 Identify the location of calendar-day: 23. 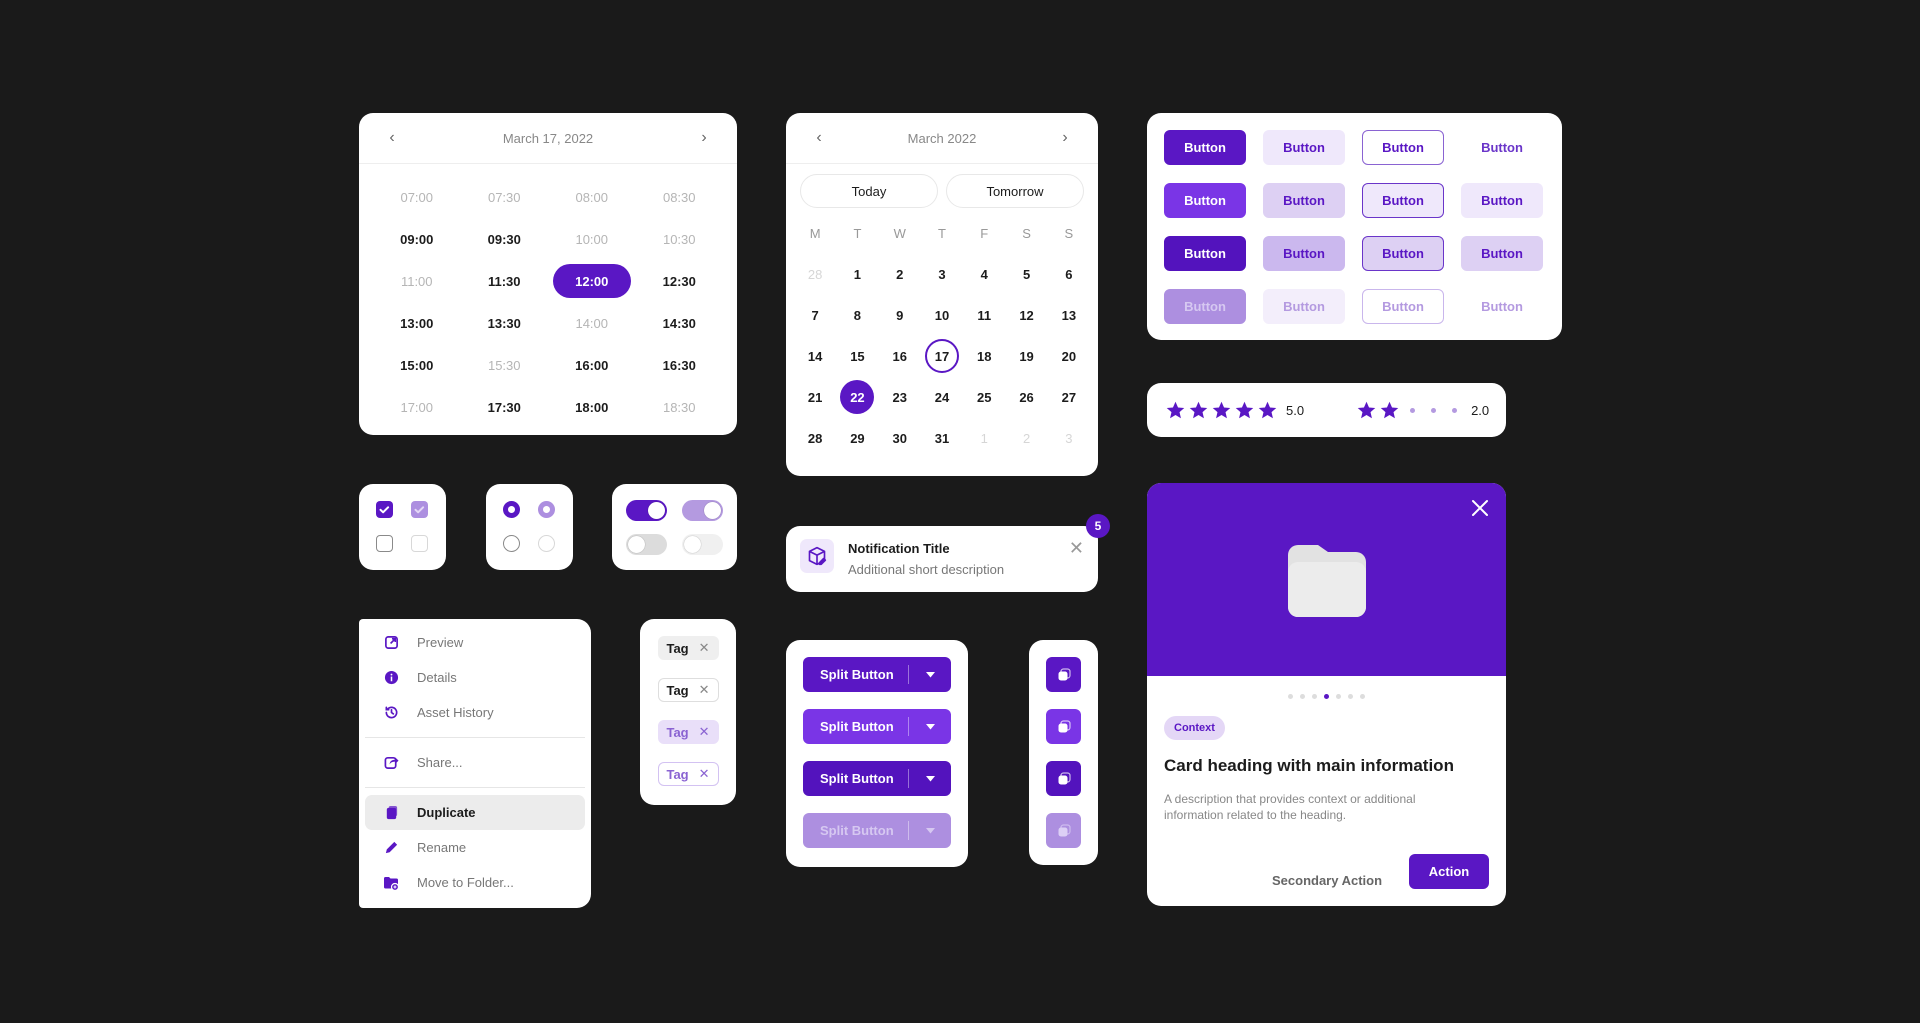
(900, 397).